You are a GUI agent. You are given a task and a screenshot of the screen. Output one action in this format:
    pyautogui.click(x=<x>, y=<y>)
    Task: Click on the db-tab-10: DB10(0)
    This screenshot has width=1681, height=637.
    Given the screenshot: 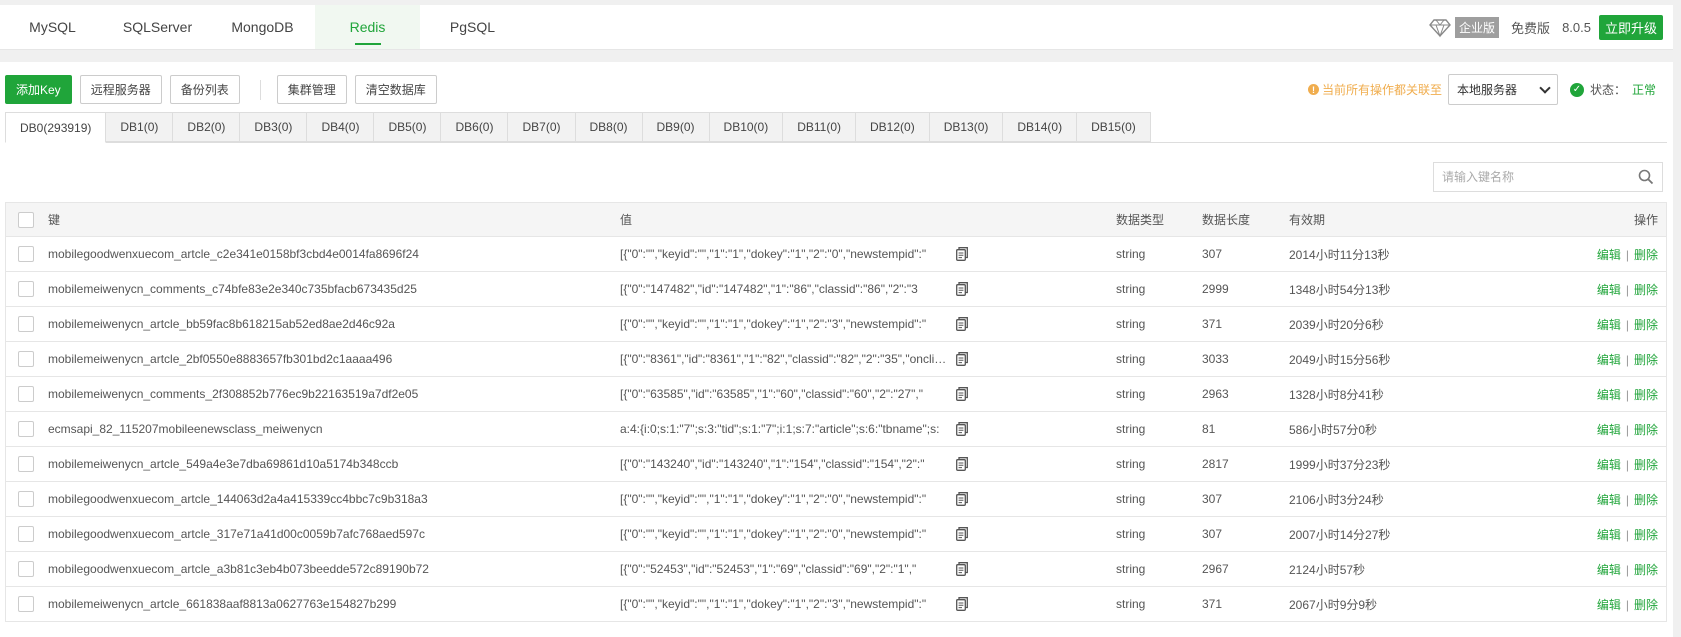 What is the action you would take?
    pyautogui.click(x=746, y=127)
    